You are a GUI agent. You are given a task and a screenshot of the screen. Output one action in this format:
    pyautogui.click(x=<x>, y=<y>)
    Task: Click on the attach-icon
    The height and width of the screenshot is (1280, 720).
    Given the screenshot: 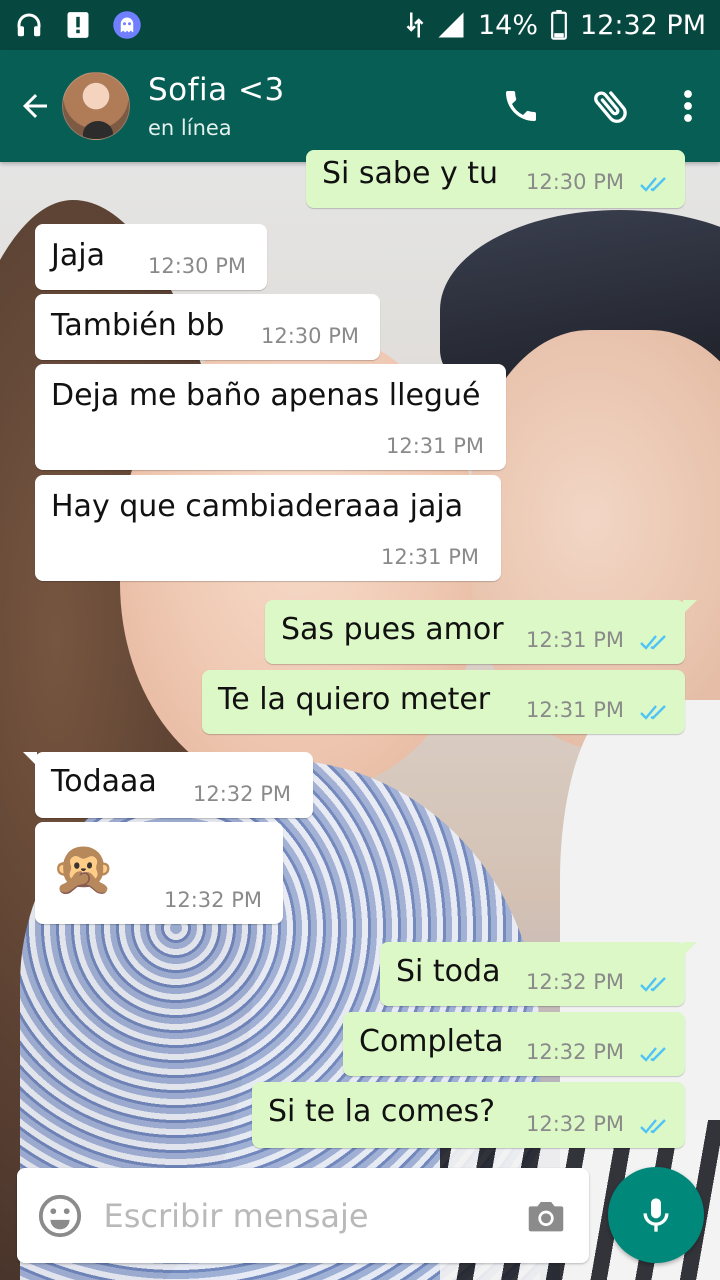 What is the action you would take?
    pyautogui.click(x=610, y=107)
    